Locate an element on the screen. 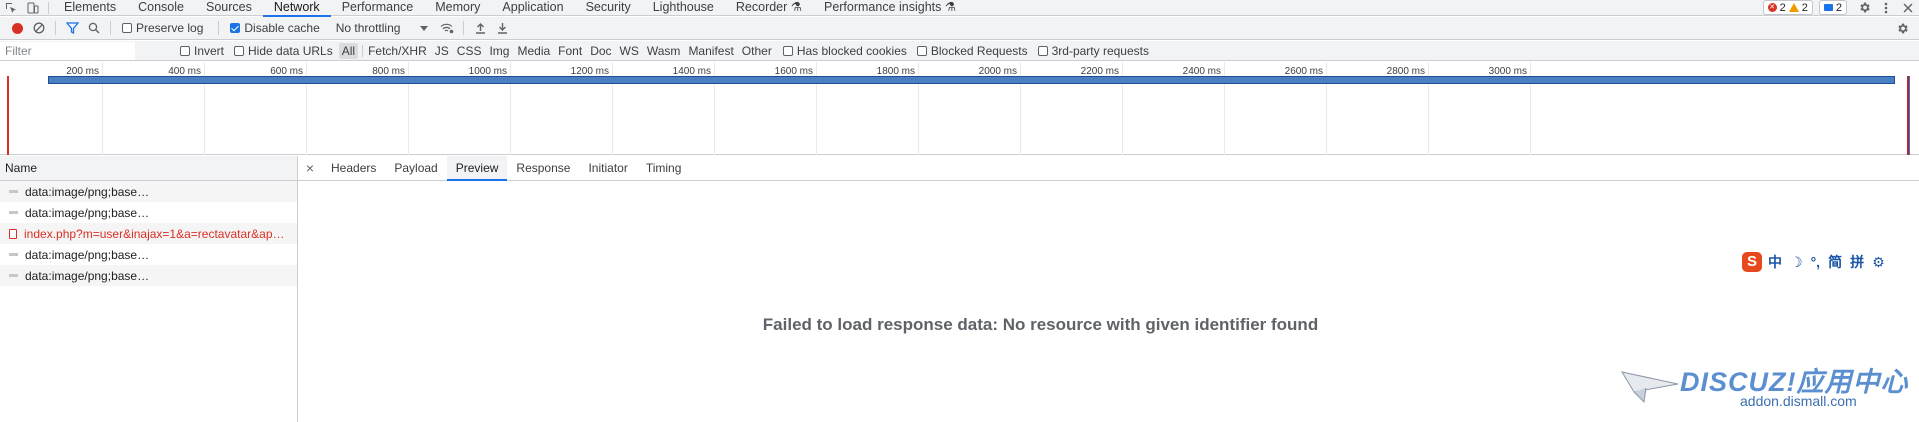 This screenshot has height=422, width=1919. third-party-label: 3rd-party requests is located at coordinates (1100, 50).